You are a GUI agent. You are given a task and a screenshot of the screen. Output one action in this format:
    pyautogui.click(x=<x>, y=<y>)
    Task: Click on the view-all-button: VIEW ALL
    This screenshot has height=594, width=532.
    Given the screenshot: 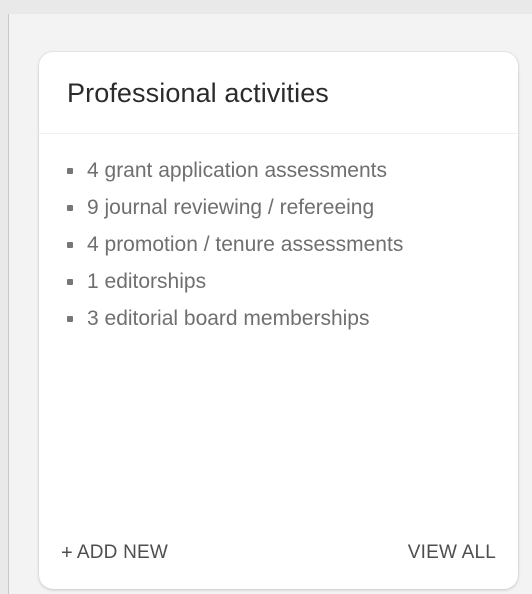 What is the action you would take?
    pyautogui.click(x=452, y=553)
    